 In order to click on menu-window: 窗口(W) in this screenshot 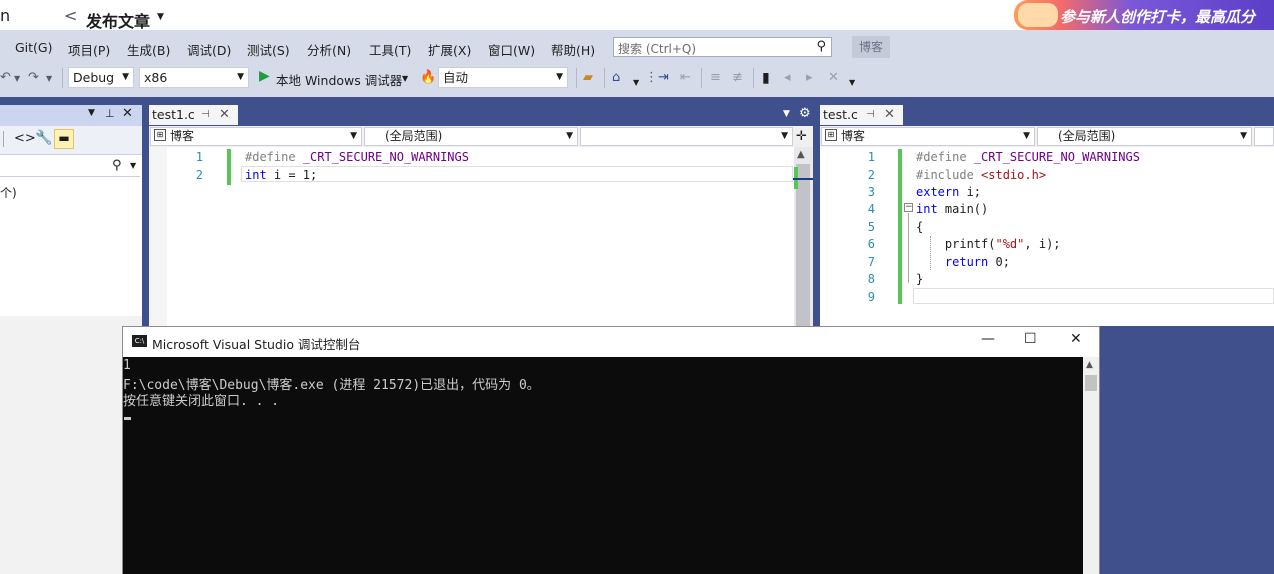, I will do `click(511, 49)`.